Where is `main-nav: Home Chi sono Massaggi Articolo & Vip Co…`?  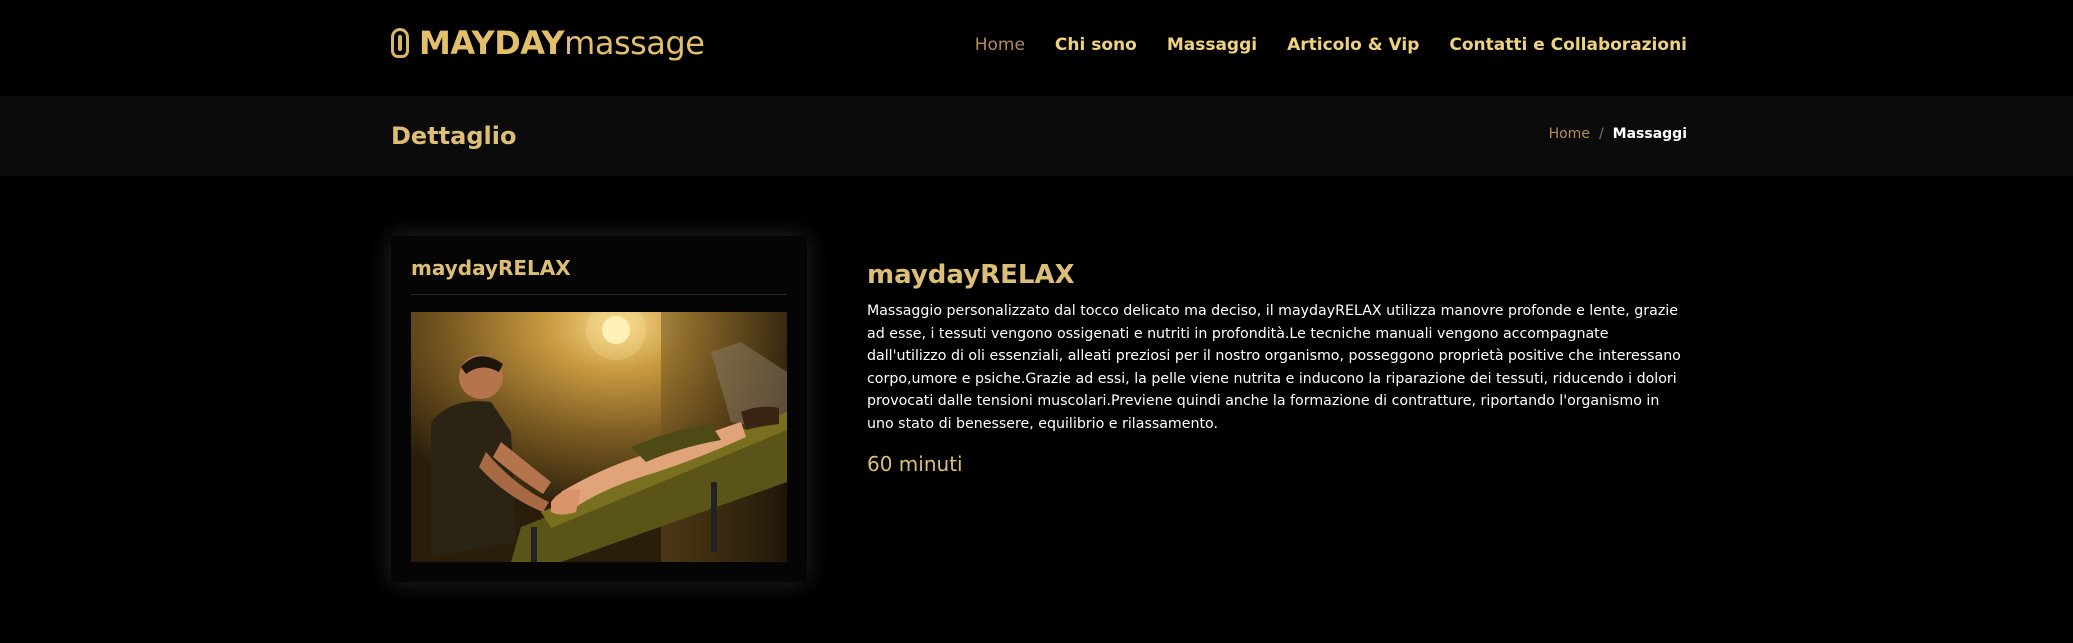 main-nav: Home Chi sono Massaggi Articolo & Vip Co… is located at coordinates (1331, 45).